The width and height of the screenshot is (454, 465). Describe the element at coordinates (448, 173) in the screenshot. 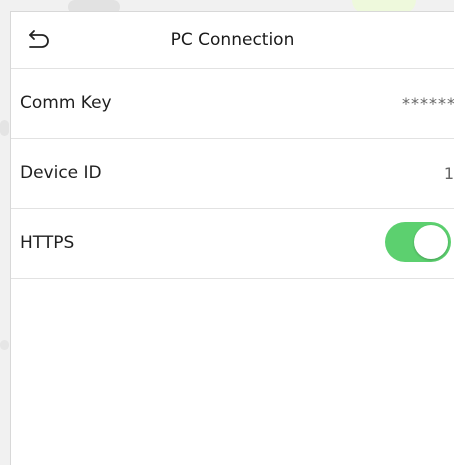

I see `setting-value: 1` at that location.